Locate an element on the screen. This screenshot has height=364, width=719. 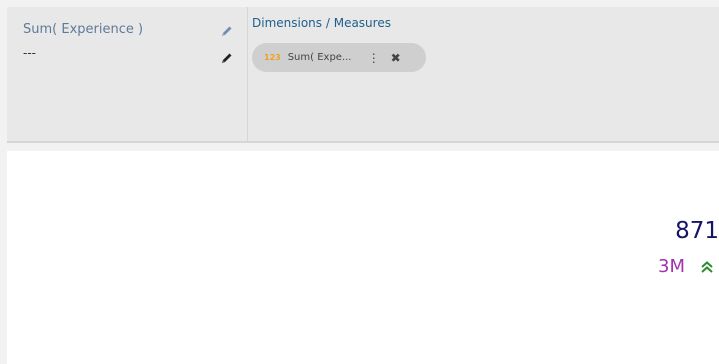
numeric-type-icon: 123 is located at coordinates (272, 57).